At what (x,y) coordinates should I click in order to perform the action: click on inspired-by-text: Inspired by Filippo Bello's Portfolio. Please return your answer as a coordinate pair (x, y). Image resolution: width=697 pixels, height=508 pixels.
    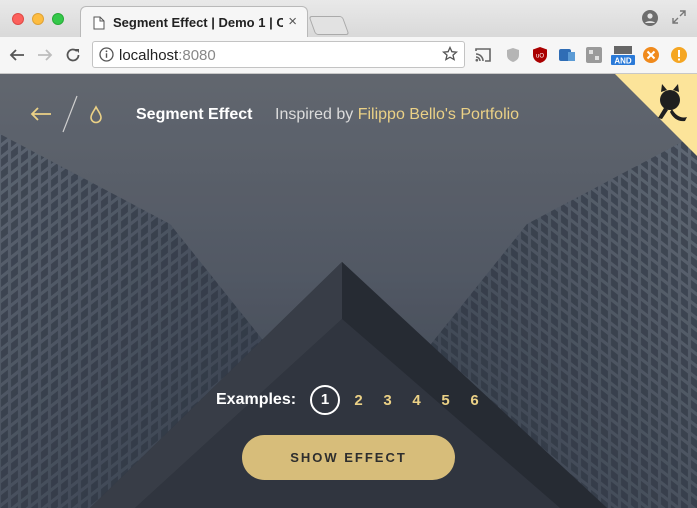
    Looking at the image, I should click on (397, 115).